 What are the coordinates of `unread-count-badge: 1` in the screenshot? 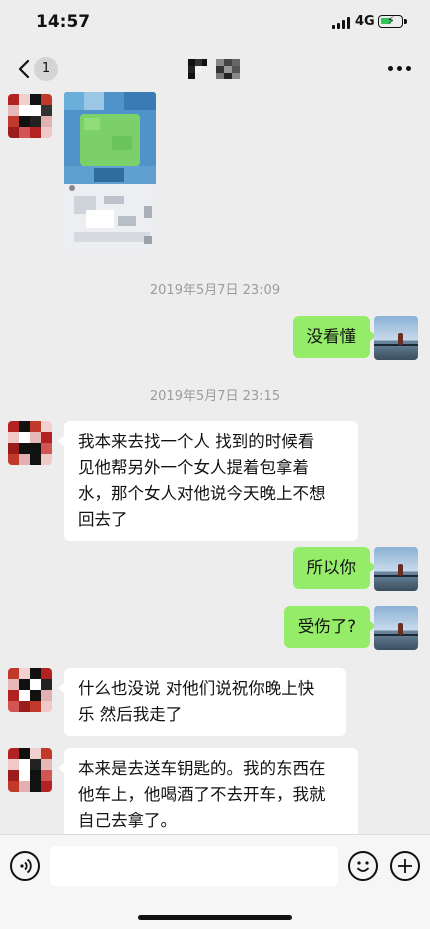 It's located at (46, 69).